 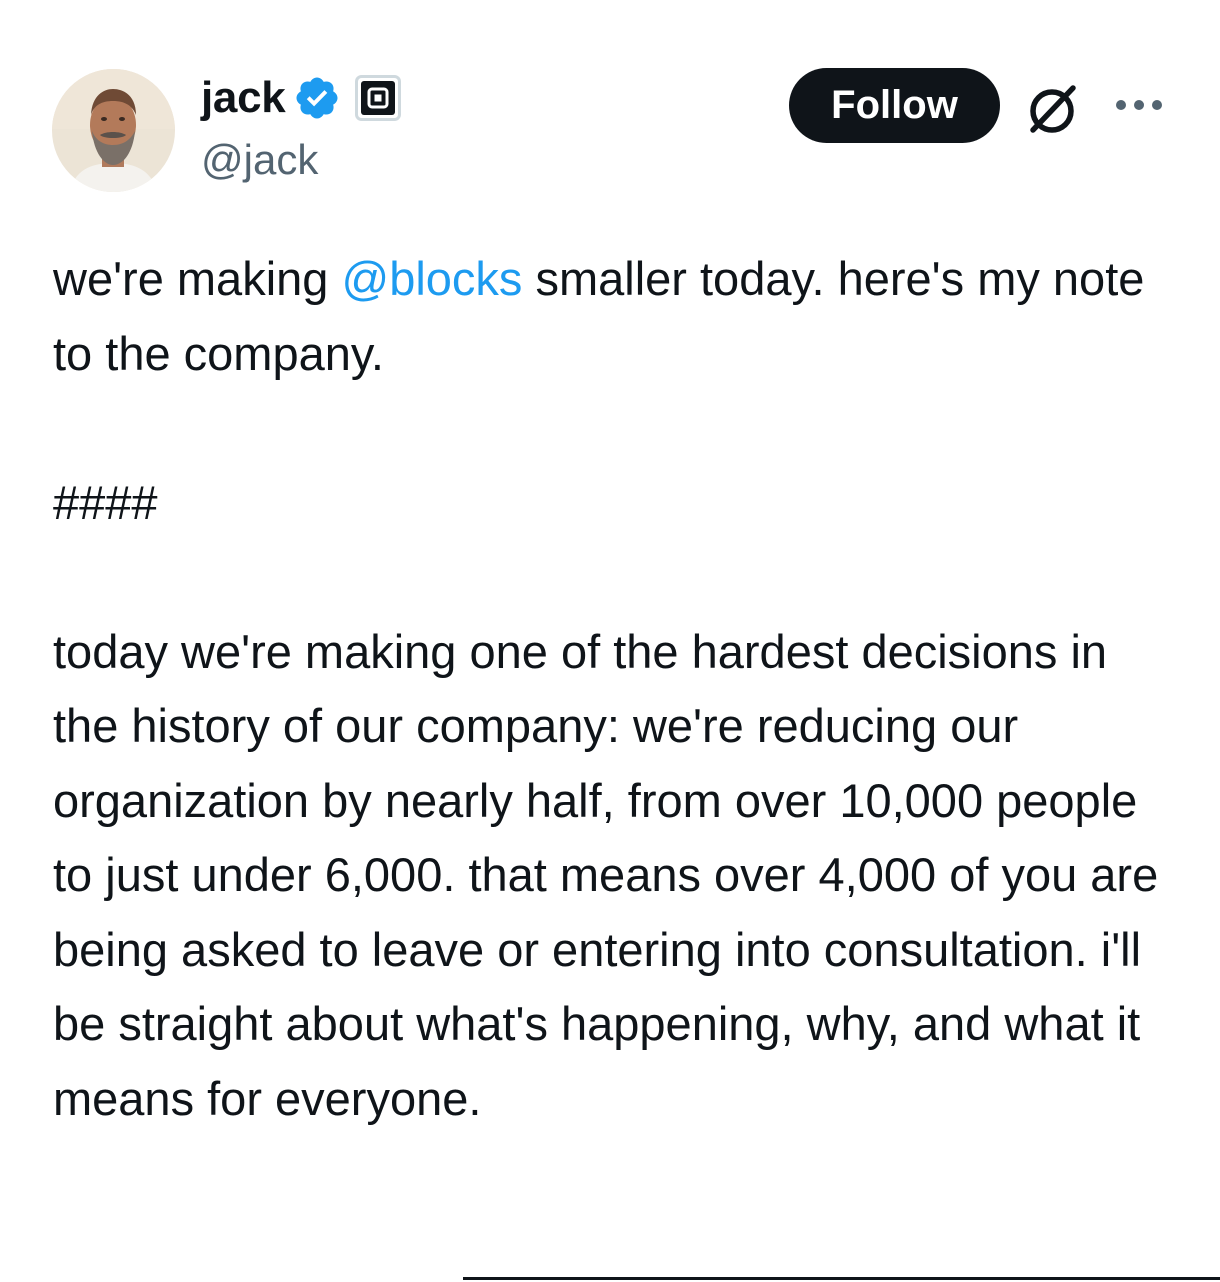 What do you see at coordinates (243, 98) in the screenshot?
I see `display-name: jack` at bounding box center [243, 98].